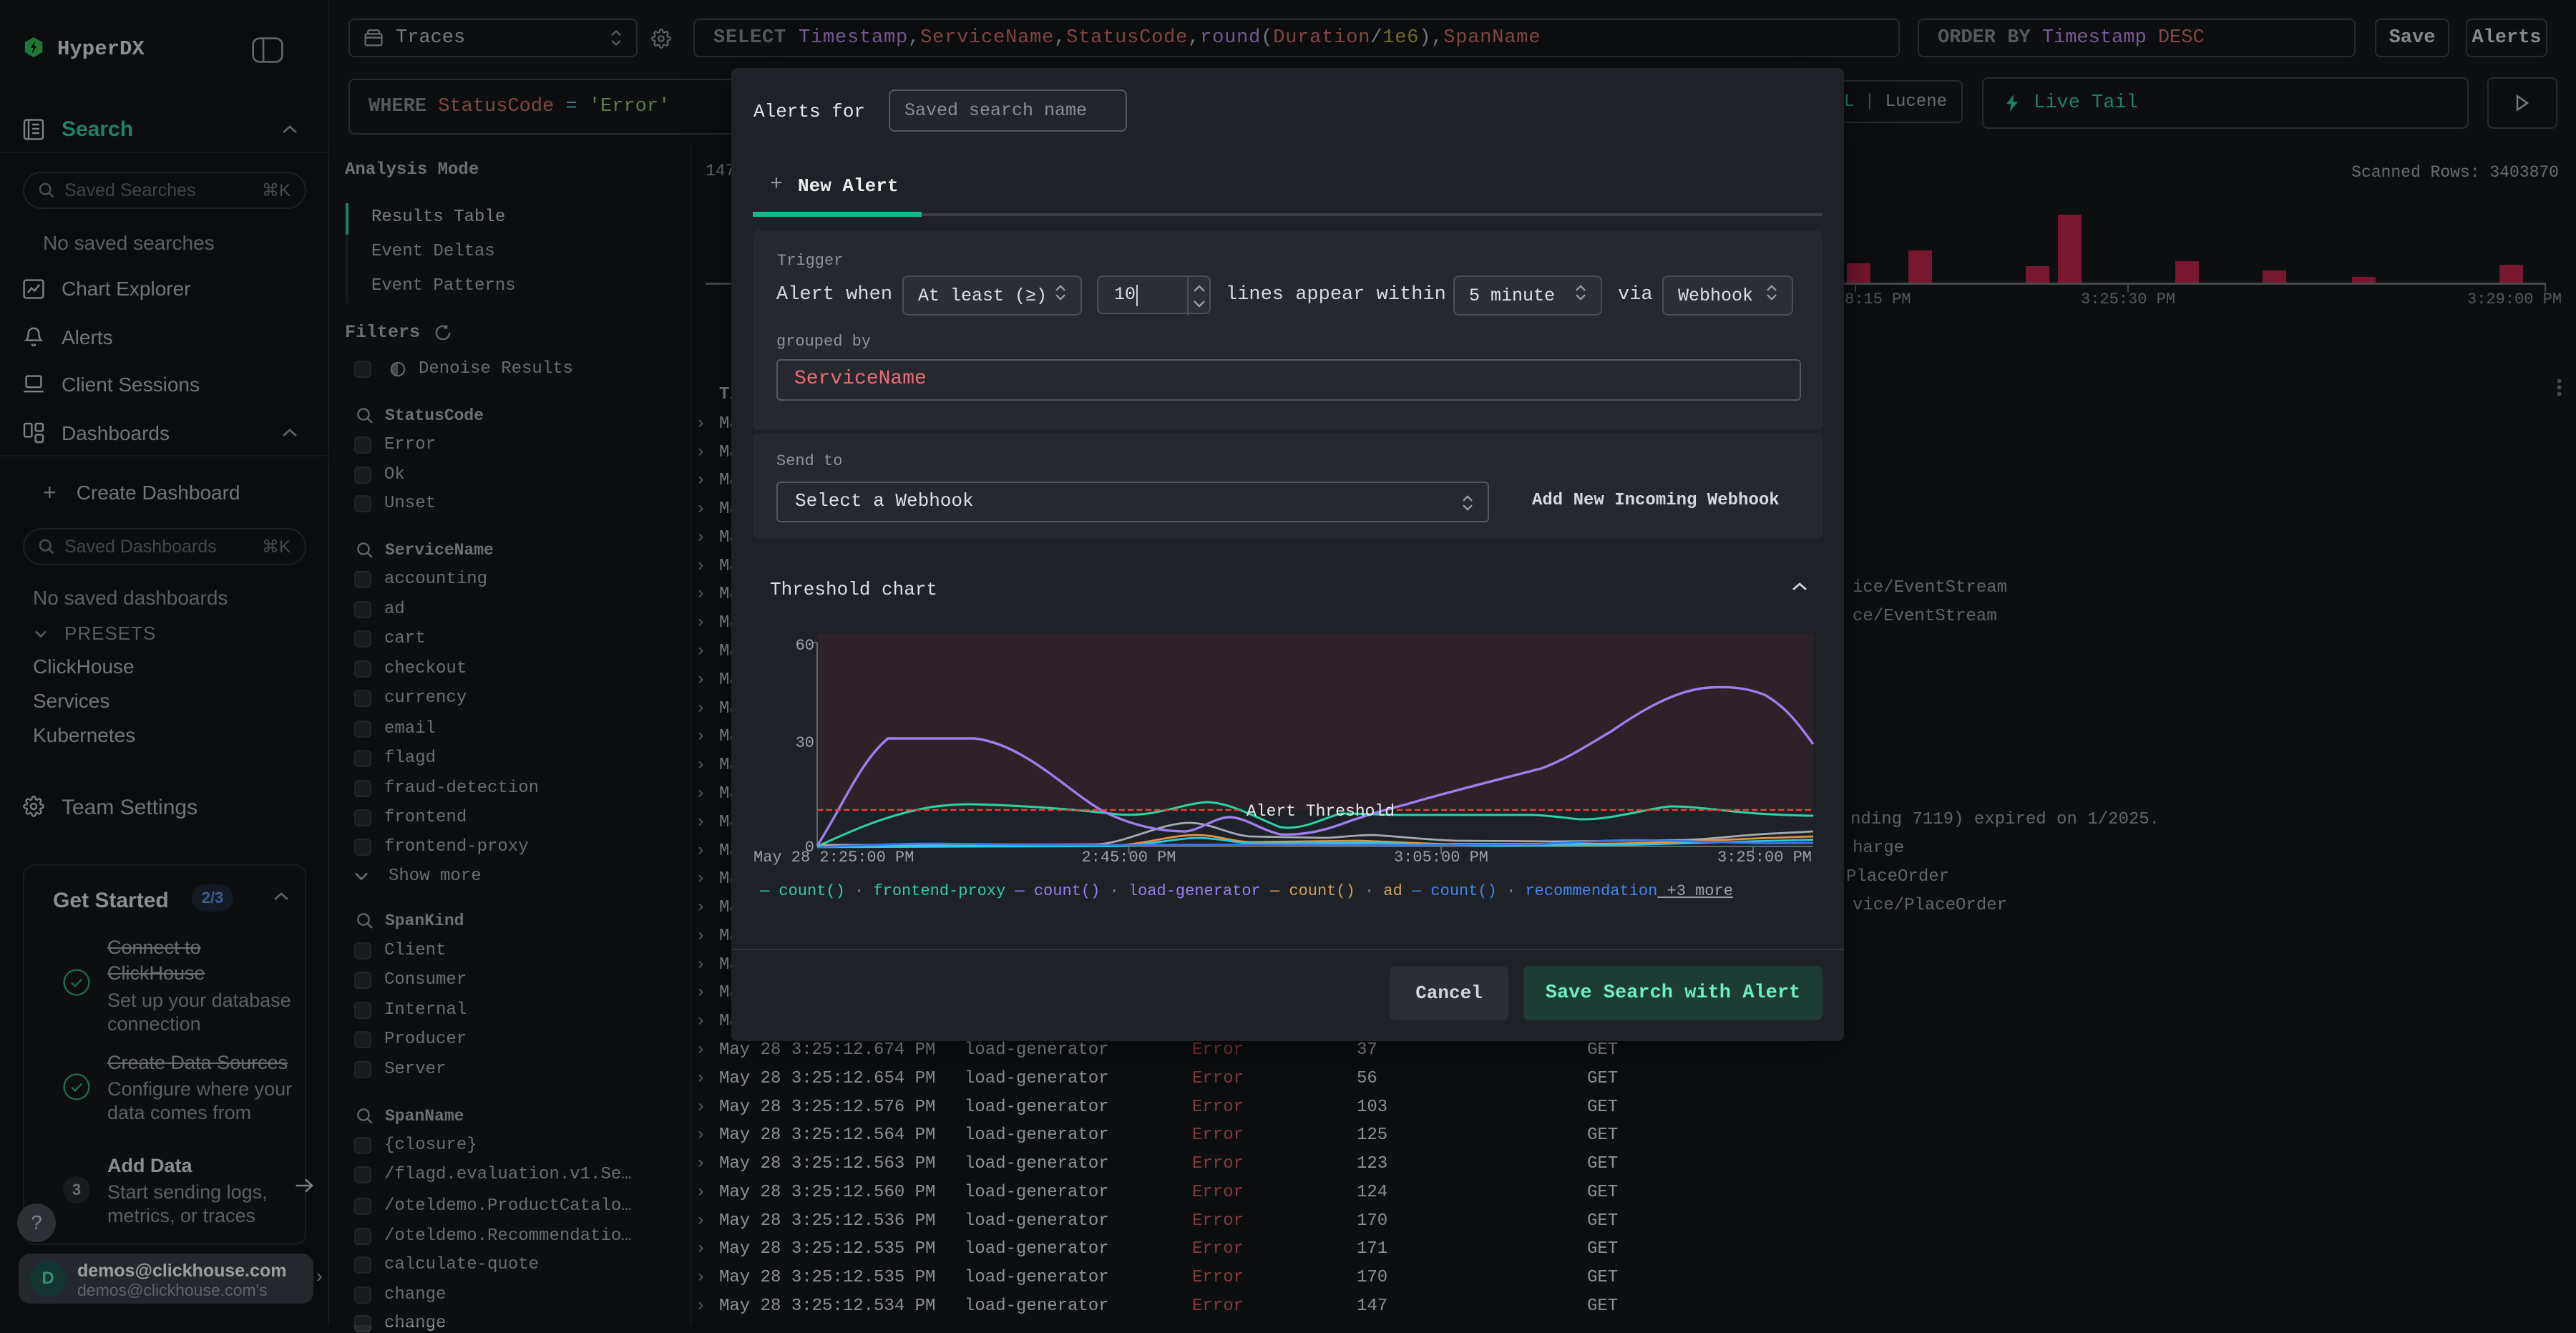 This screenshot has height=1333, width=2576. What do you see at coordinates (805, 743) in the screenshot?
I see `svg-text: 30` at bounding box center [805, 743].